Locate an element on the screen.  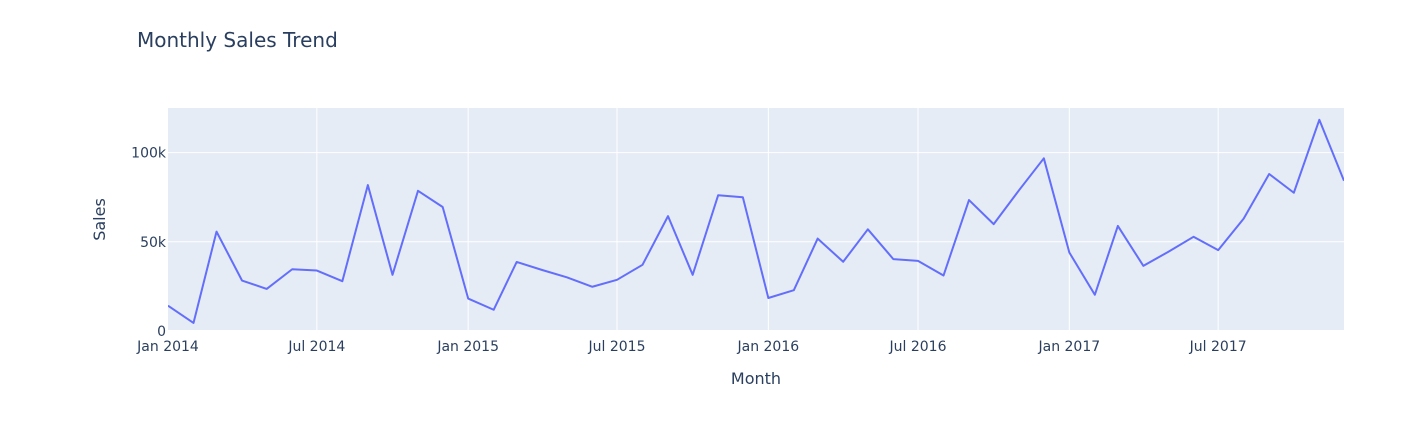
x-tick-label-5: Jul 2016 is located at coordinates (918, 347).